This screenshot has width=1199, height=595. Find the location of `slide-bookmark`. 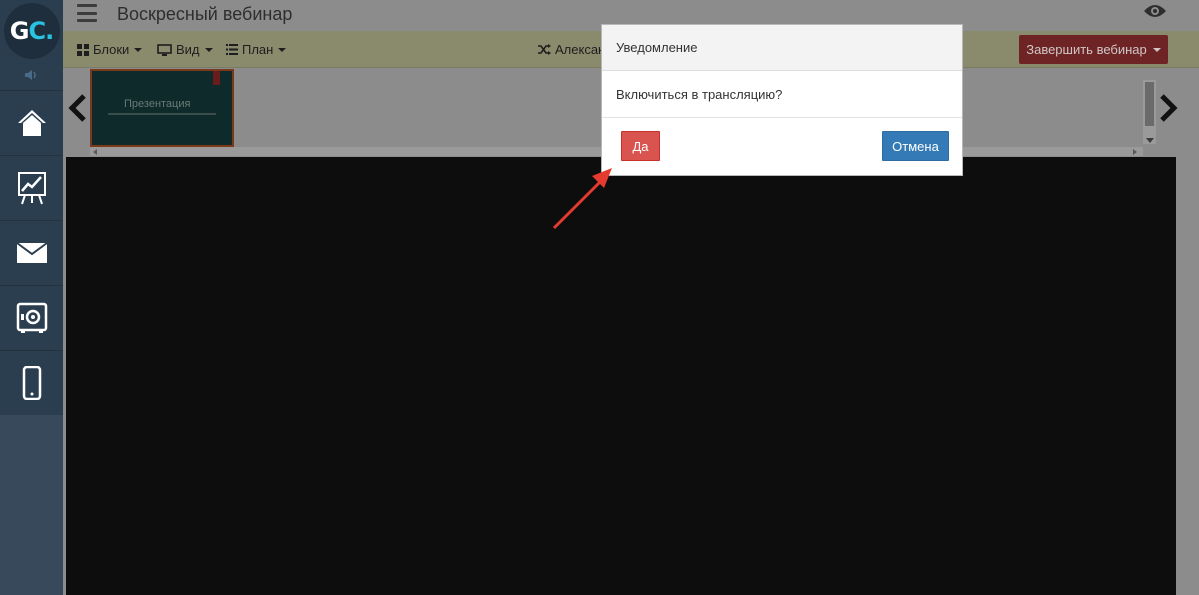

slide-bookmark is located at coordinates (216, 78).